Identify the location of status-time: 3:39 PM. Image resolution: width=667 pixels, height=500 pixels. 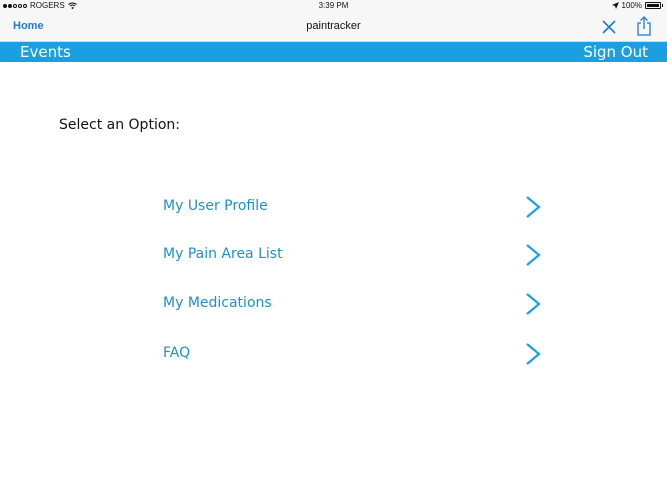
(333, 5).